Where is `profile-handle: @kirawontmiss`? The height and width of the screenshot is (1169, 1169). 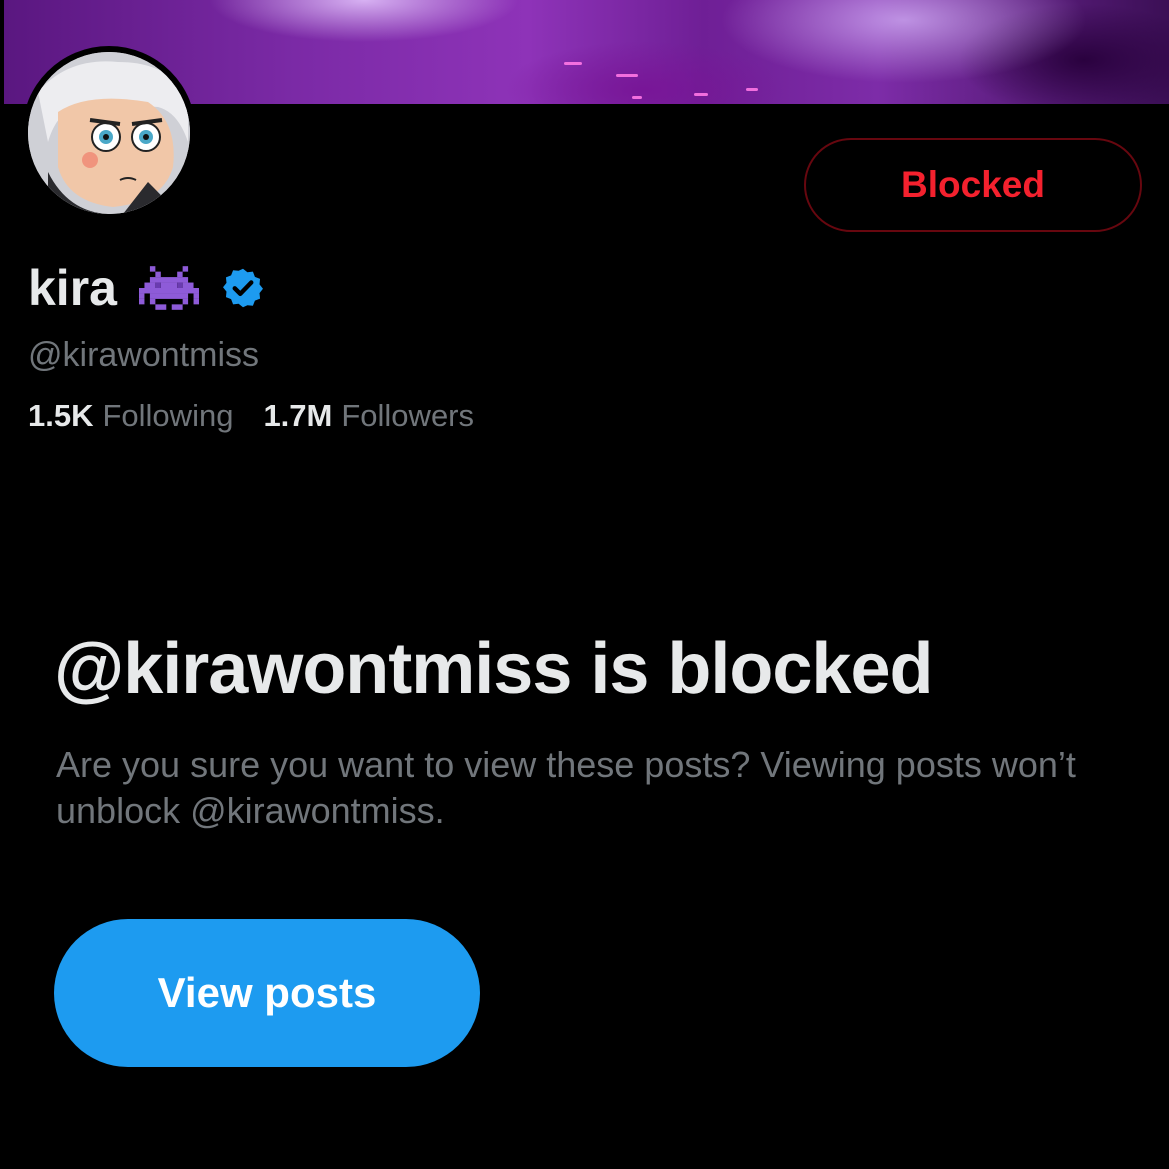 profile-handle: @kirawontmiss is located at coordinates (143, 355).